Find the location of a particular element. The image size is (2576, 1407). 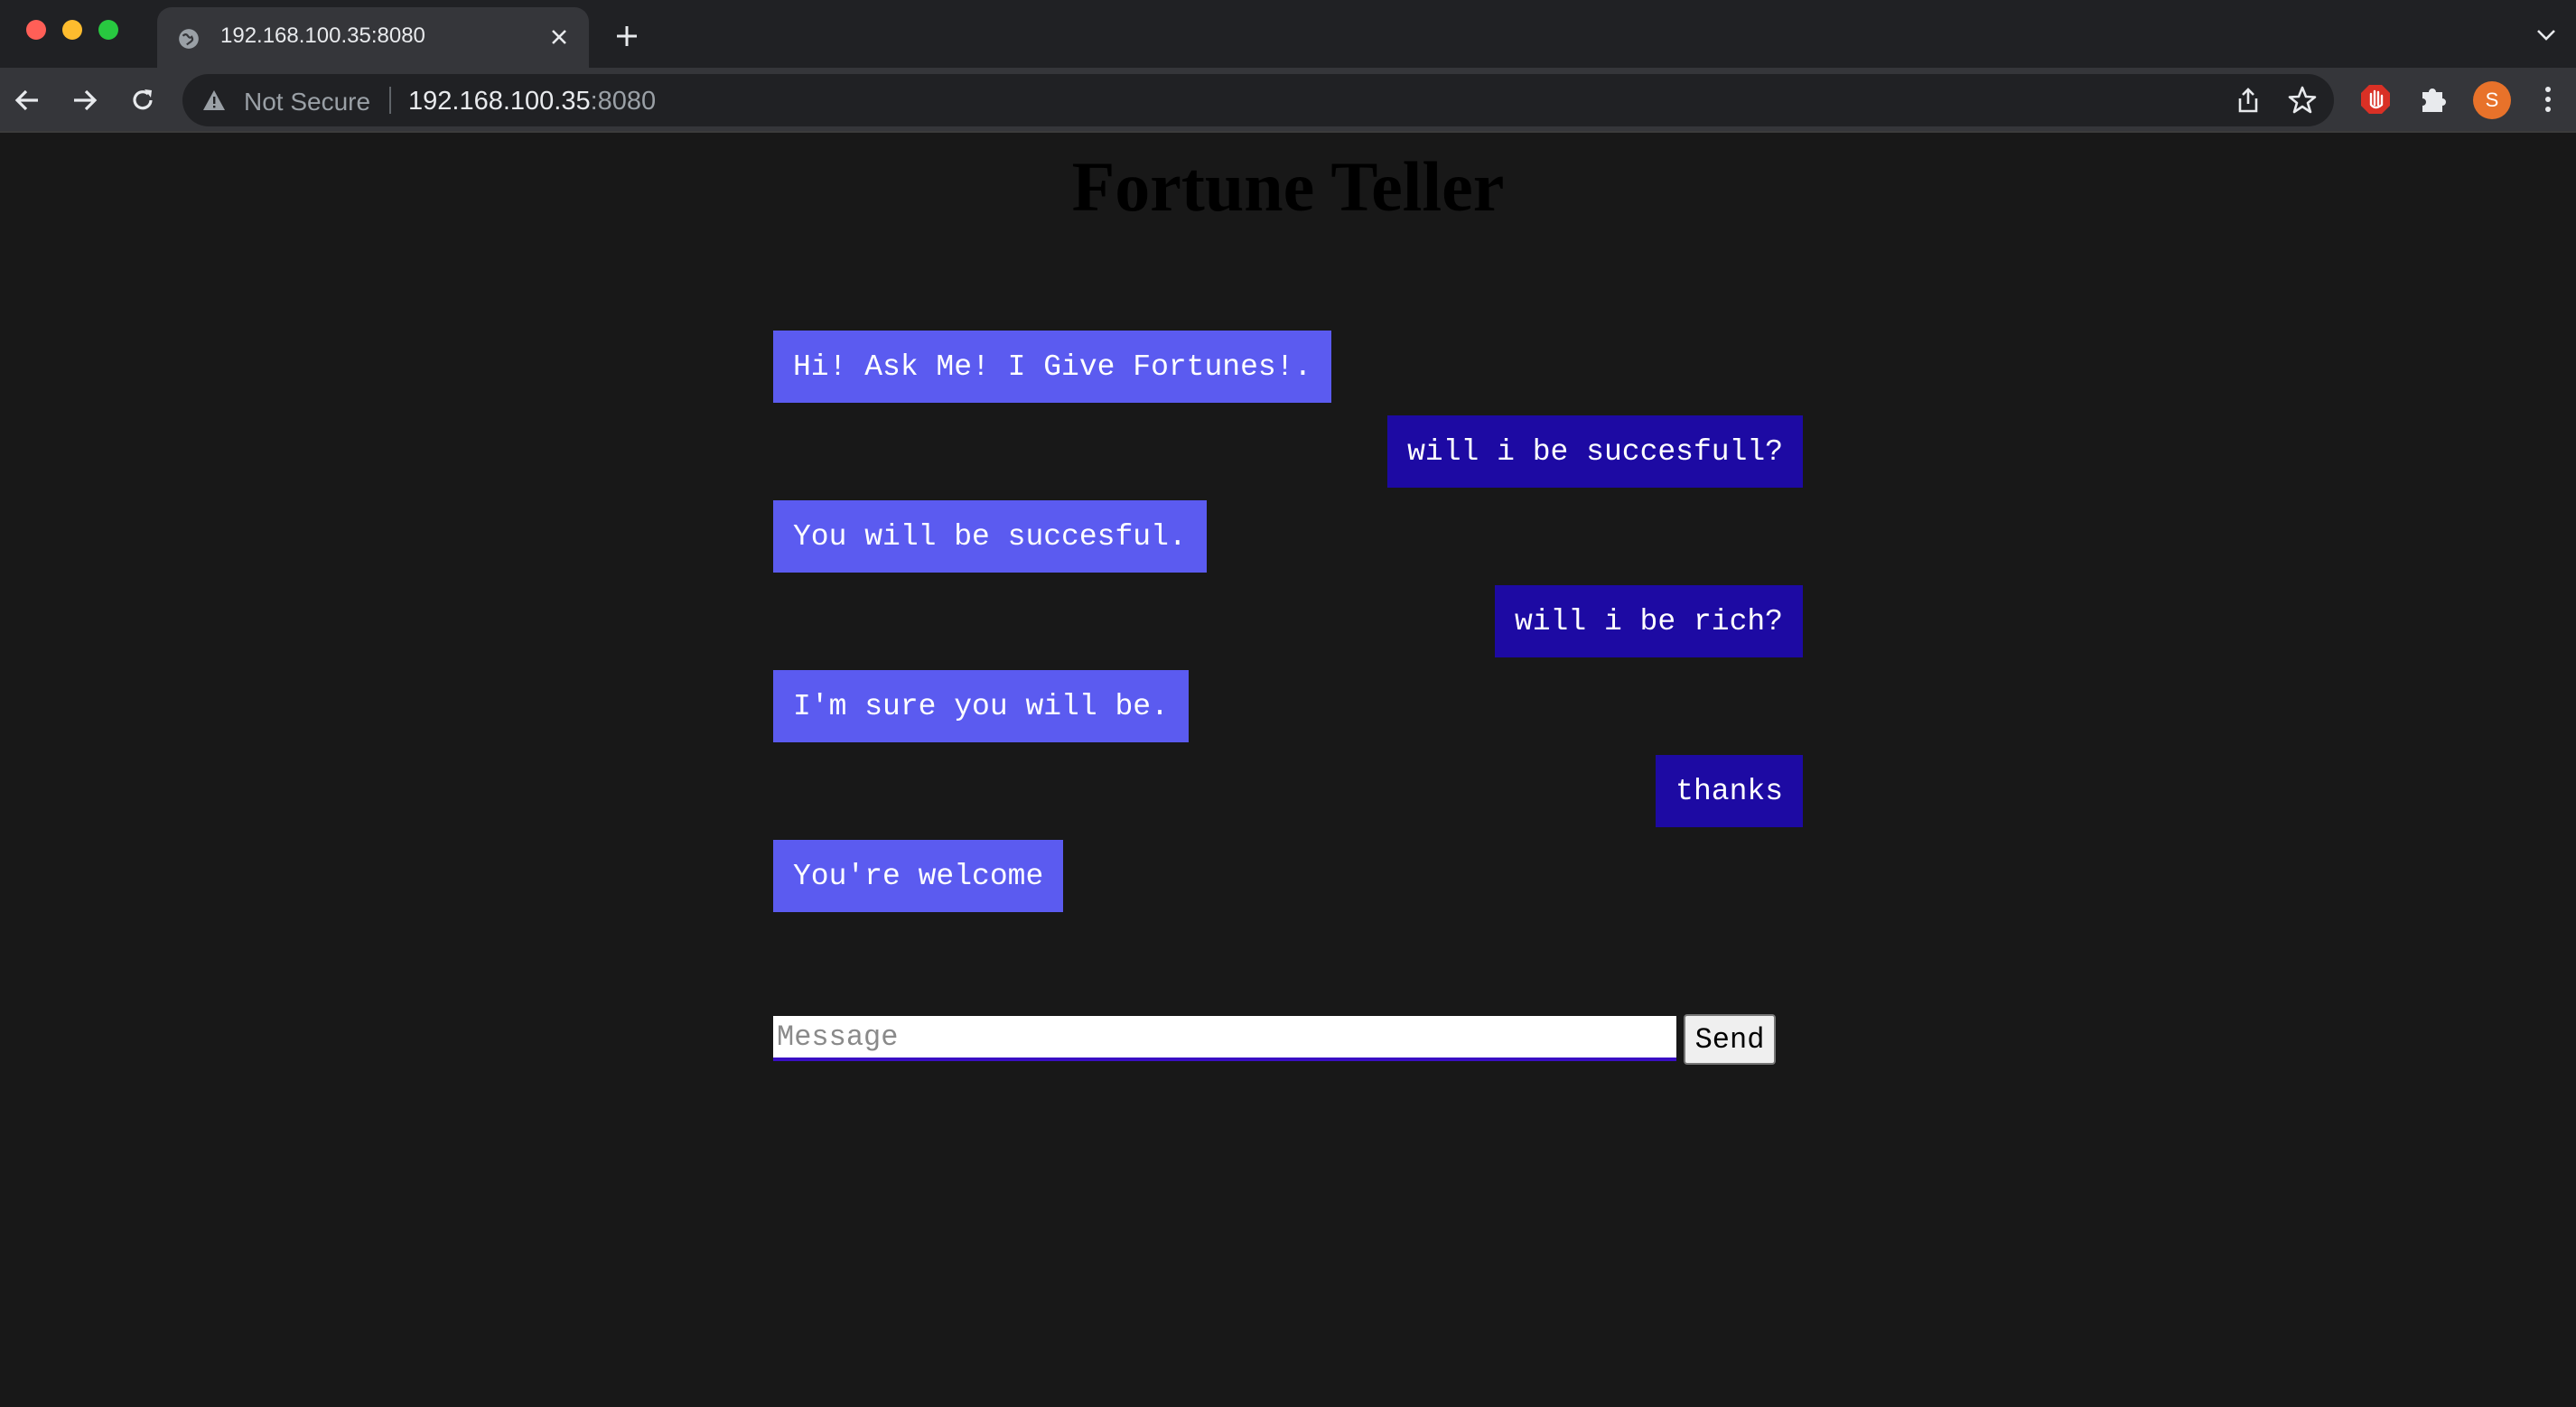

browser-toolbar: Not Secure 192.168.100.35:8080 is located at coordinates (1288, 100).